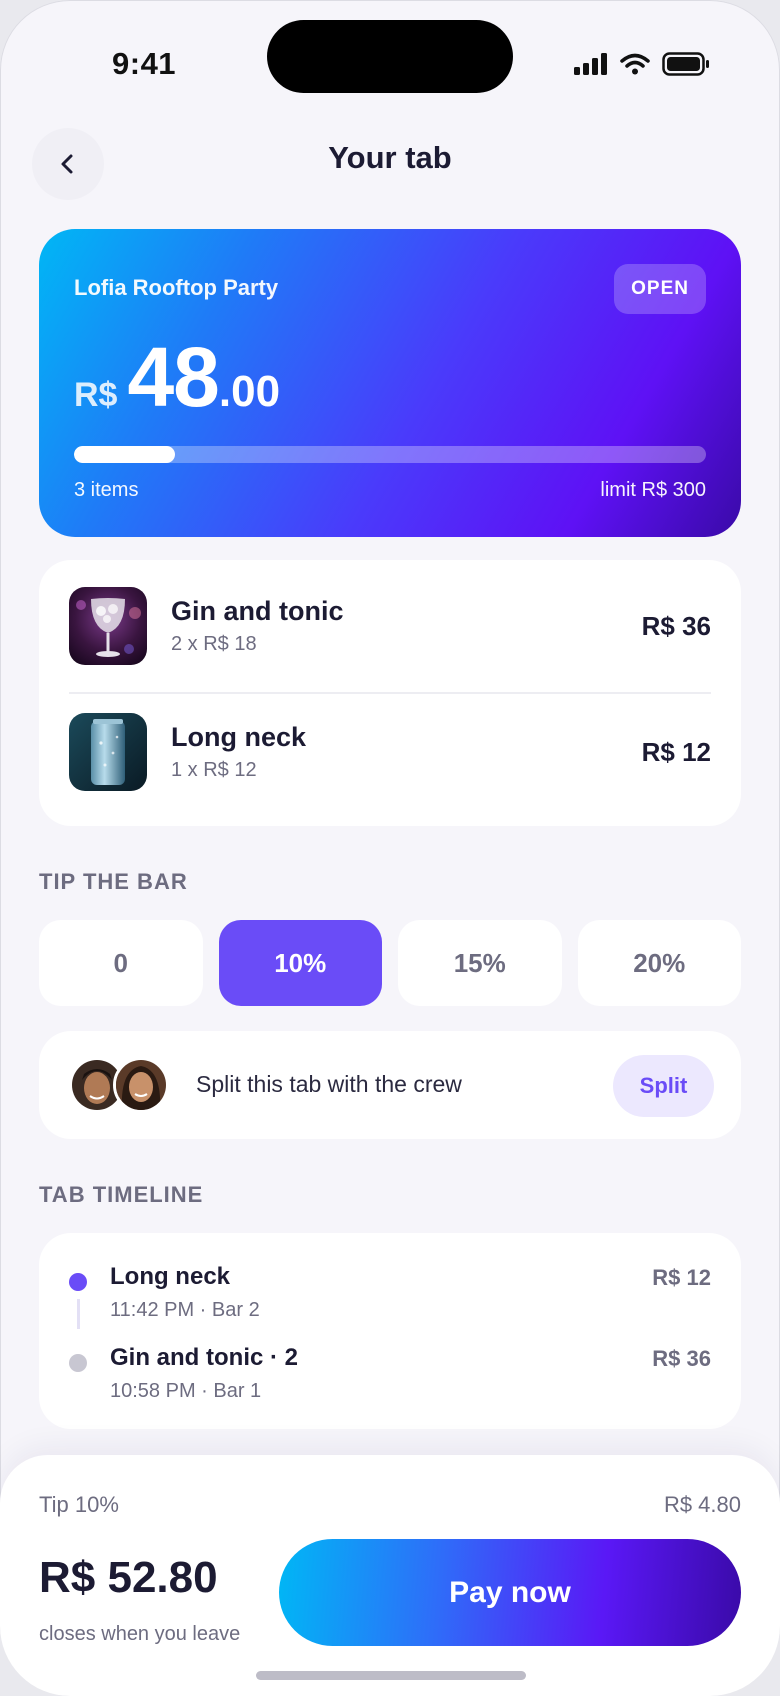 This screenshot has width=780, height=1696. I want to click on status-icons, so click(642, 64).